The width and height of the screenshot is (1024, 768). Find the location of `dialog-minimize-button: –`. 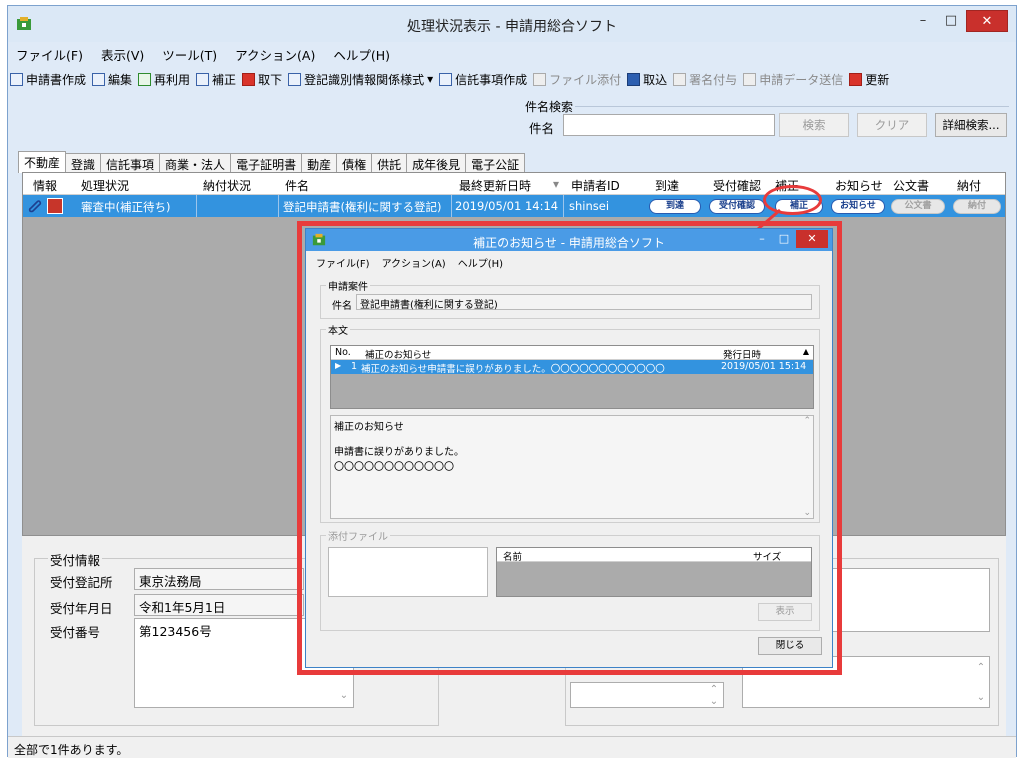

dialog-minimize-button: – is located at coordinates (762, 239).